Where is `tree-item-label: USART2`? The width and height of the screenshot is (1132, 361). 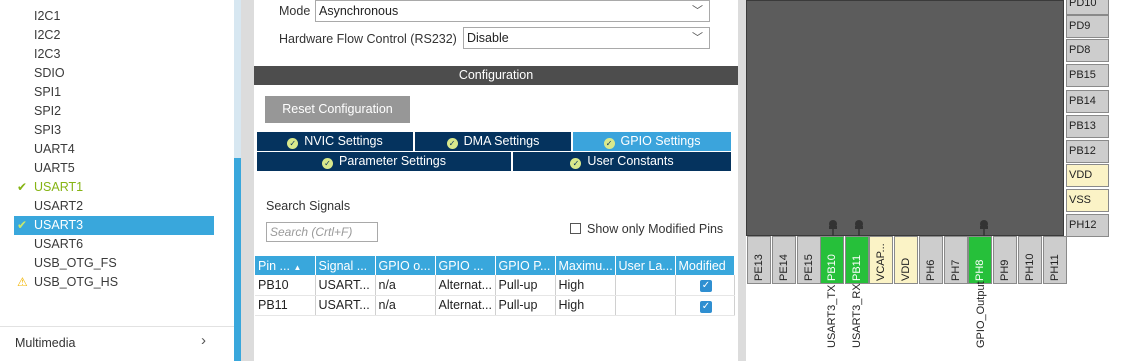
tree-item-label: USART2 is located at coordinates (59, 206).